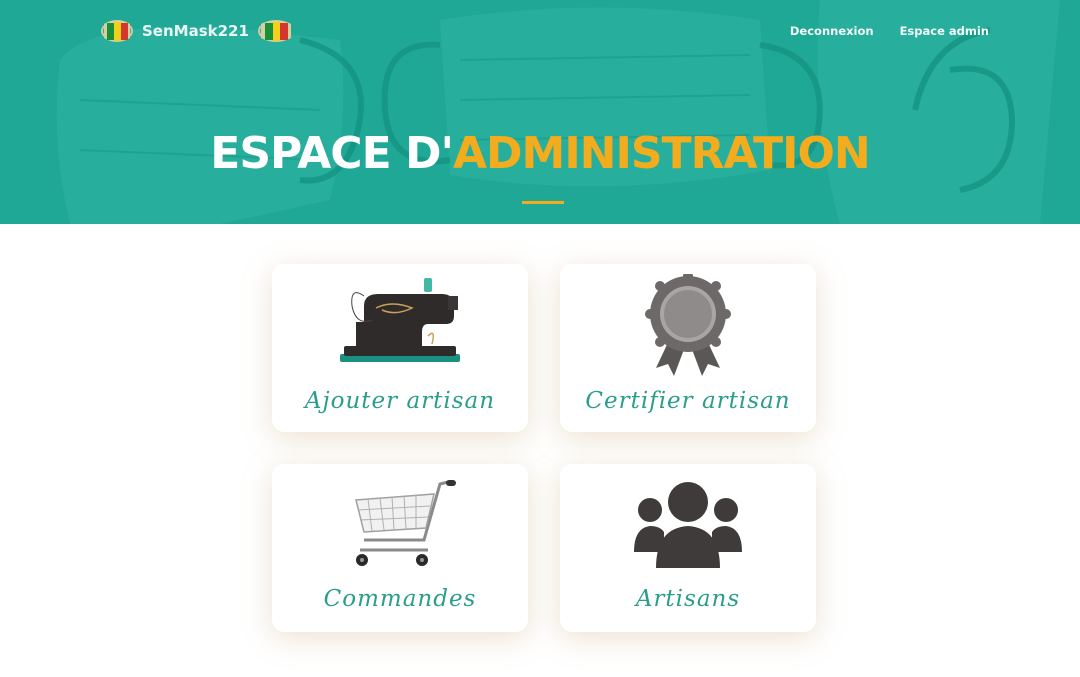 This screenshot has width=1080, height=677. I want to click on people-group-icon, so click(688, 525).